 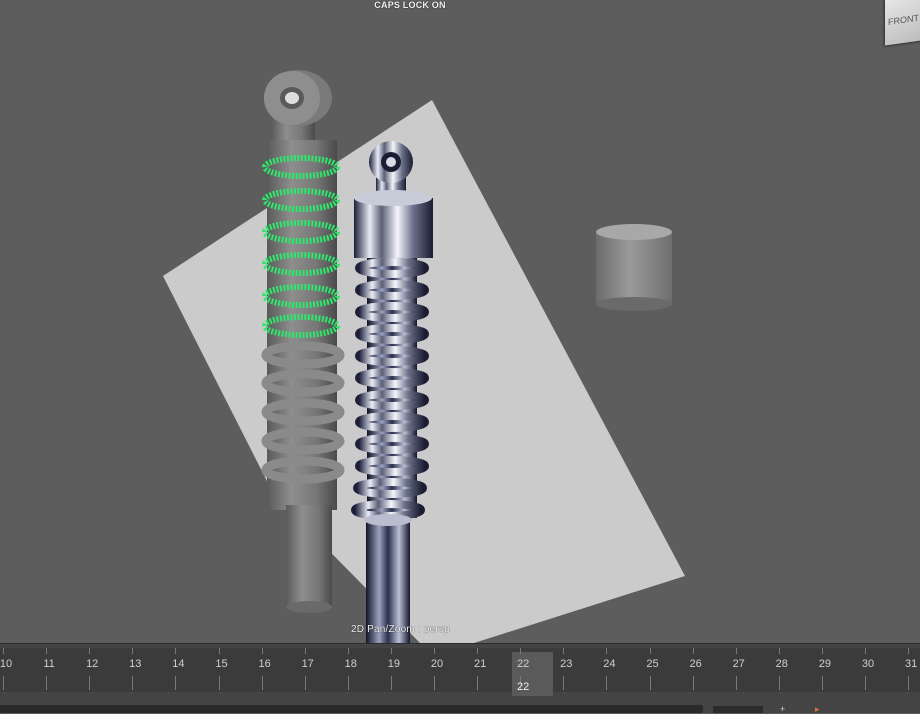 I want to click on frame-label-27: 27, so click(x=738, y=664).